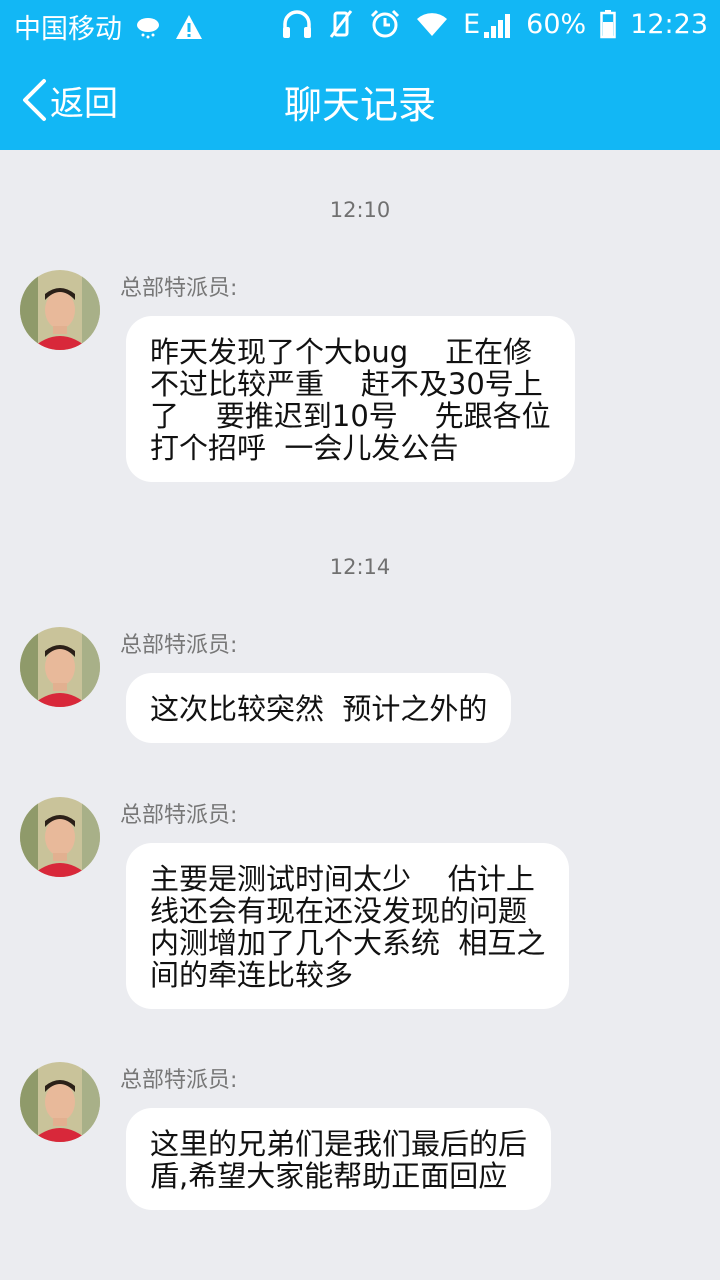  What do you see at coordinates (297, 24) in the screenshot?
I see `headphones-icon` at bounding box center [297, 24].